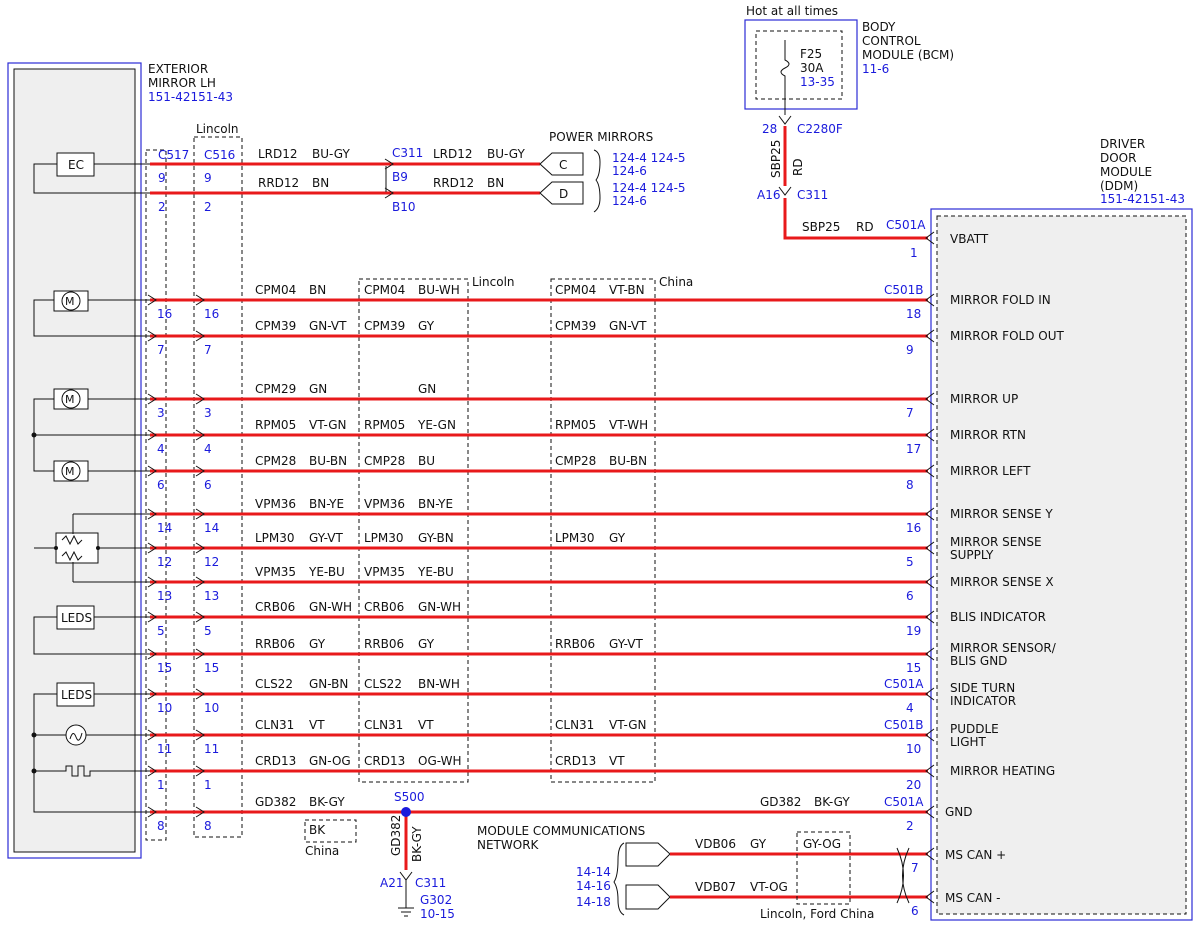 Image resolution: width=1200 pixels, height=927 pixels. Describe the element at coordinates (76, 735) in the screenshot. I see `puddle-lamp-icon` at that location.